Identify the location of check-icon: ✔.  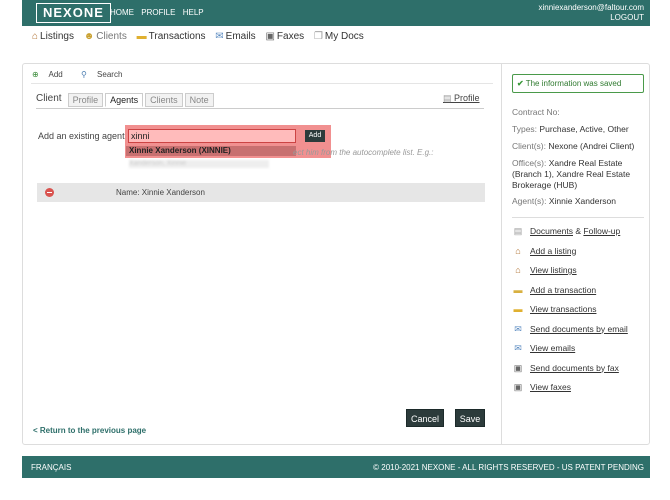
(520, 83).